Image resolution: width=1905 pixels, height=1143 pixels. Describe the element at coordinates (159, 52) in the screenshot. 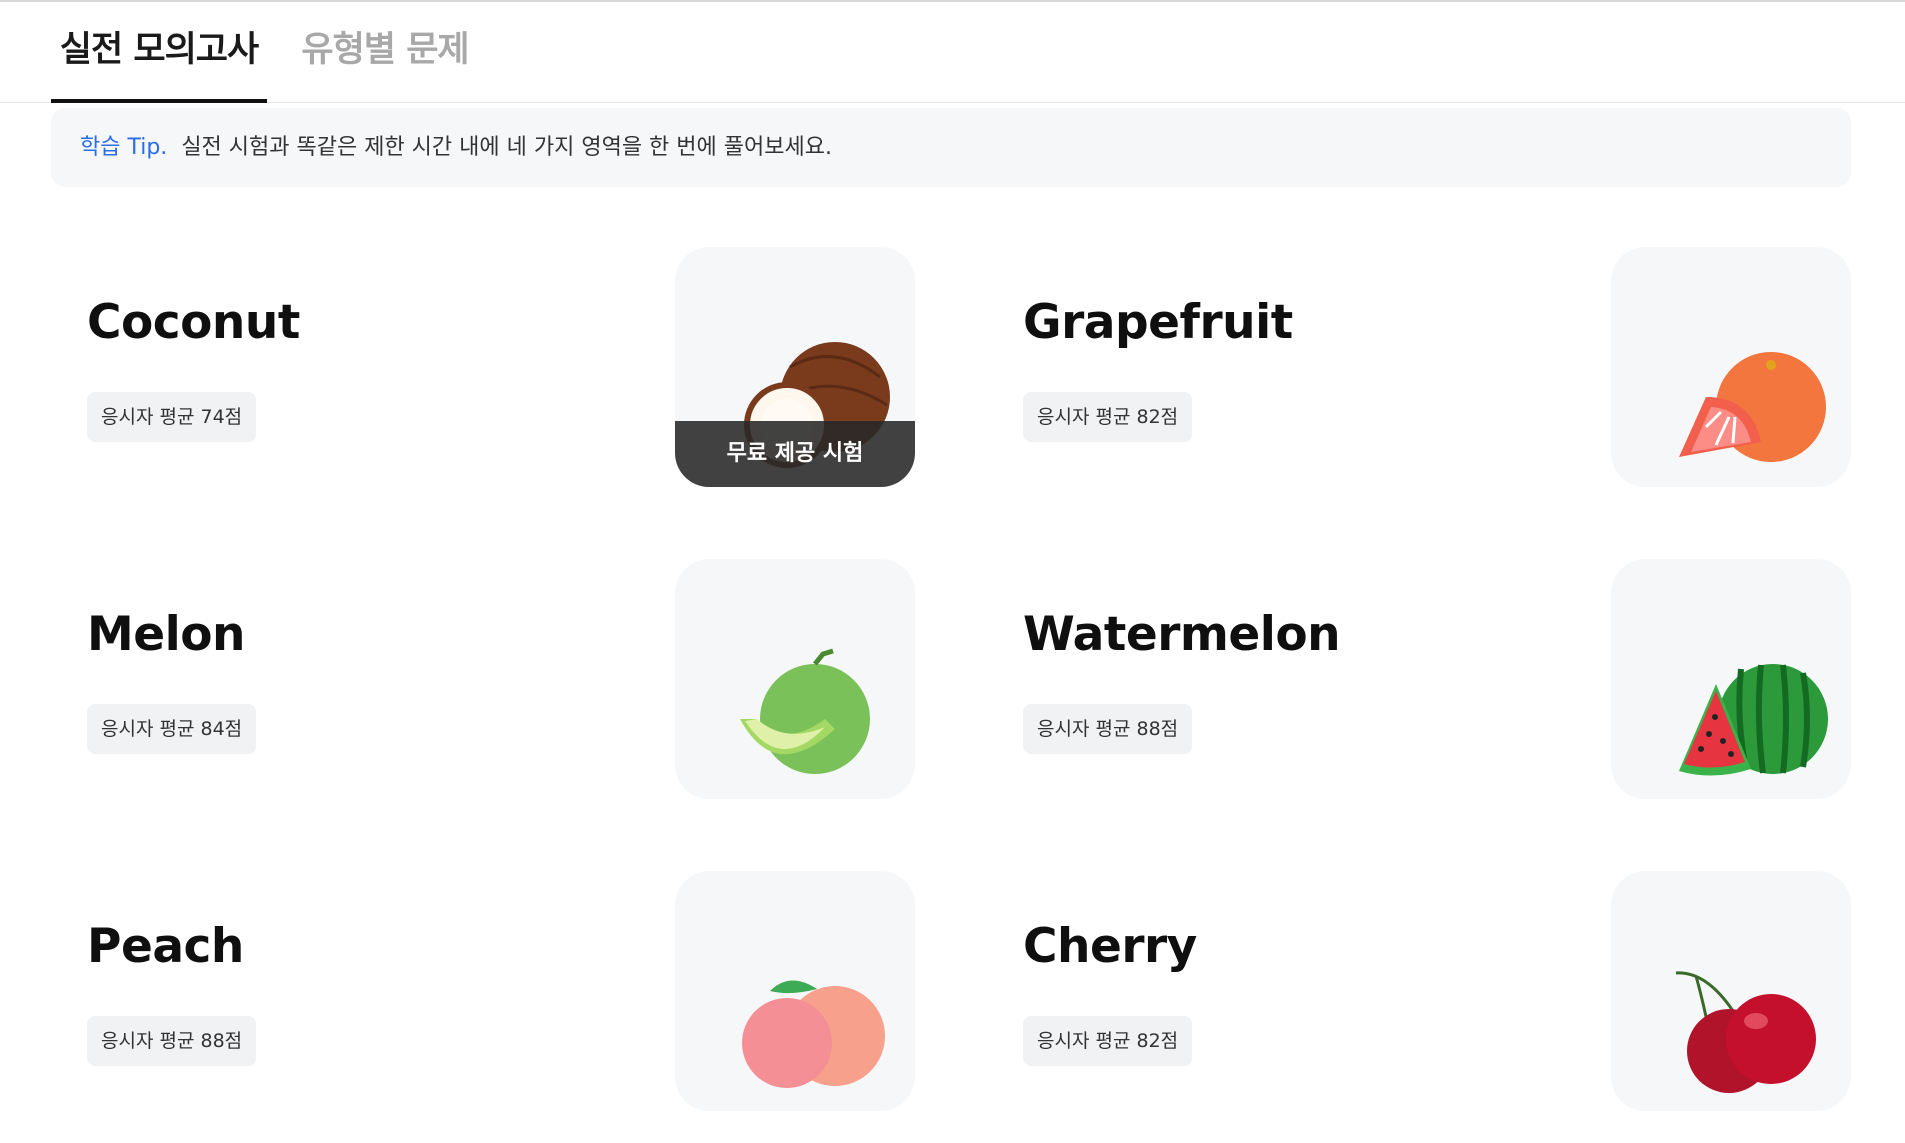

I see `tab-mock-exam: 실전 모의고사` at that location.